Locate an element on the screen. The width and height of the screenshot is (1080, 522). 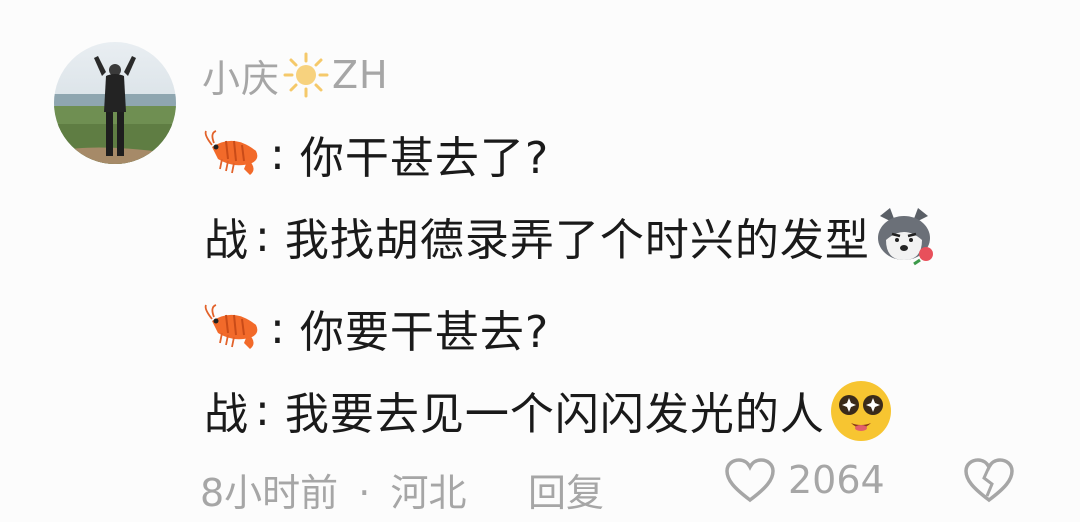
comment-line: : 你要干甚去? is located at coordinates (376, 328).